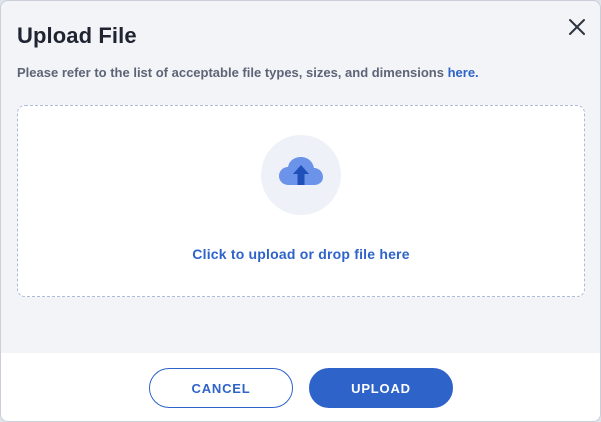  What do you see at coordinates (301, 254) in the screenshot?
I see `dropzone-label: Click to upload or drop file here` at bounding box center [301, 254].